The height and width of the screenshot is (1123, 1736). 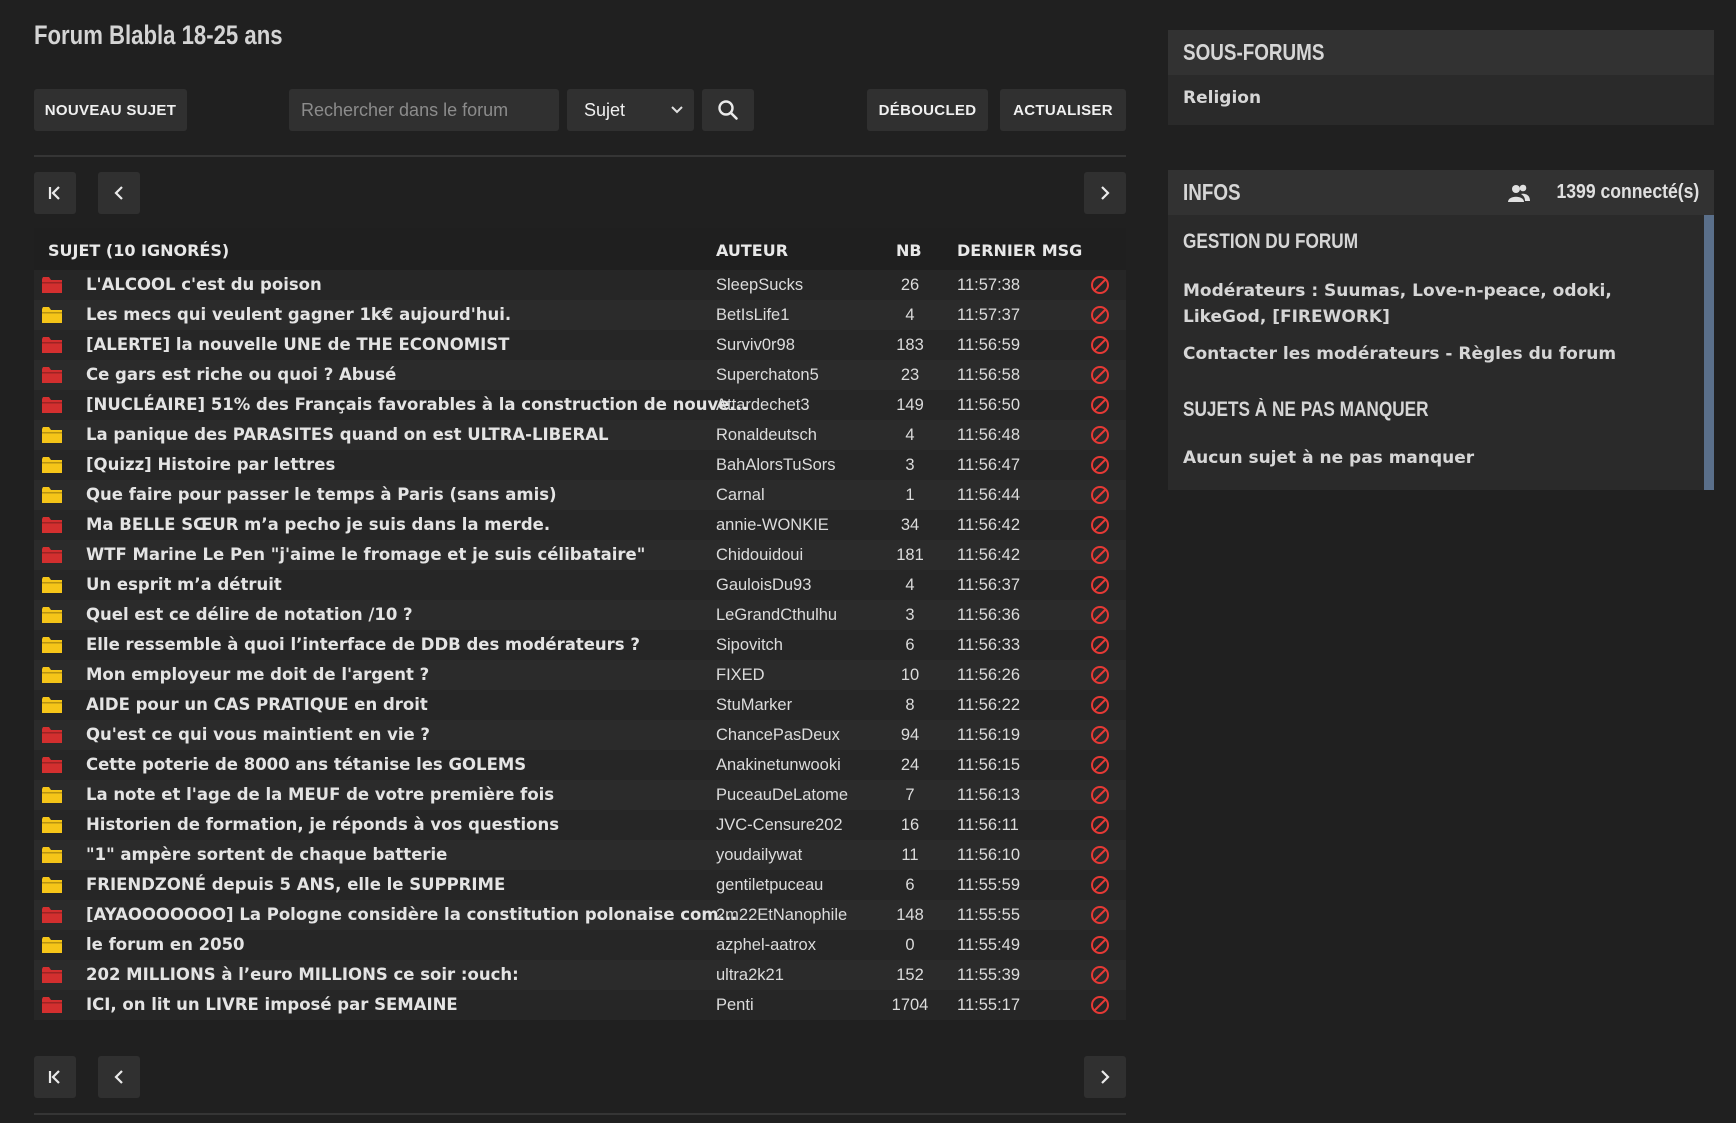 I want to click on search-input, so click(x=424, y=110).